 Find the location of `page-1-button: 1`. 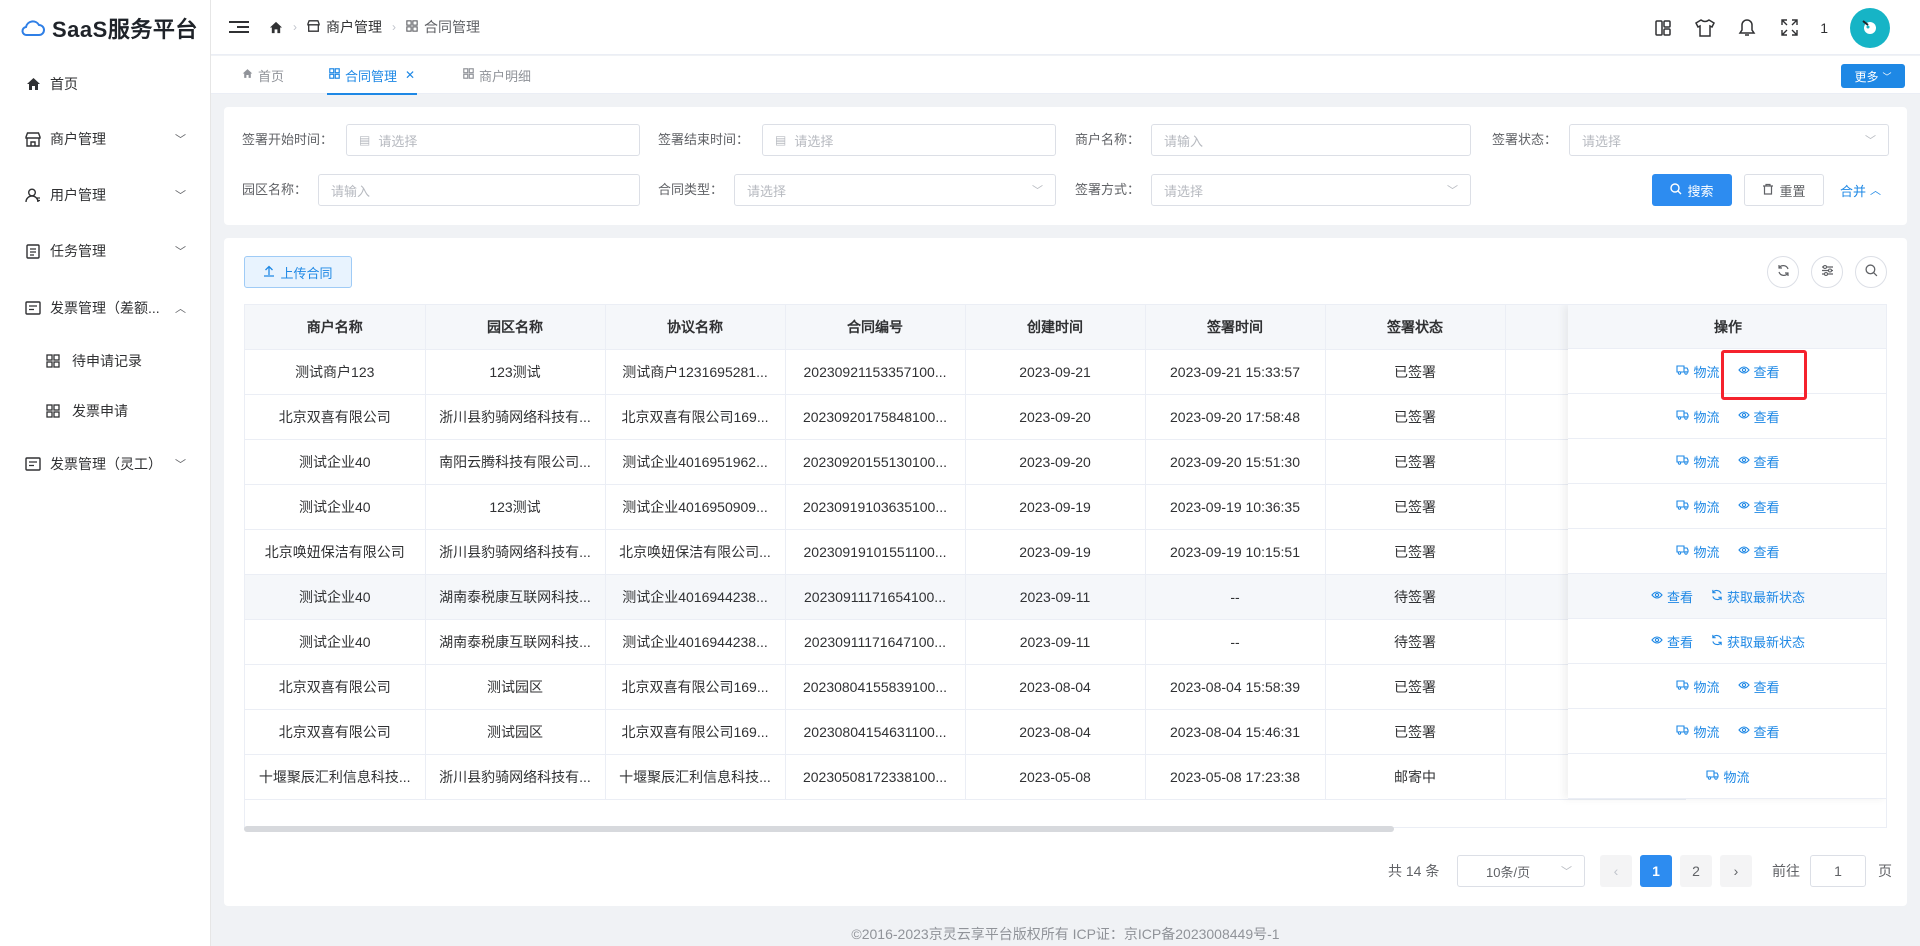

page-1-button: 1 is located at coordinates (1656, 871).